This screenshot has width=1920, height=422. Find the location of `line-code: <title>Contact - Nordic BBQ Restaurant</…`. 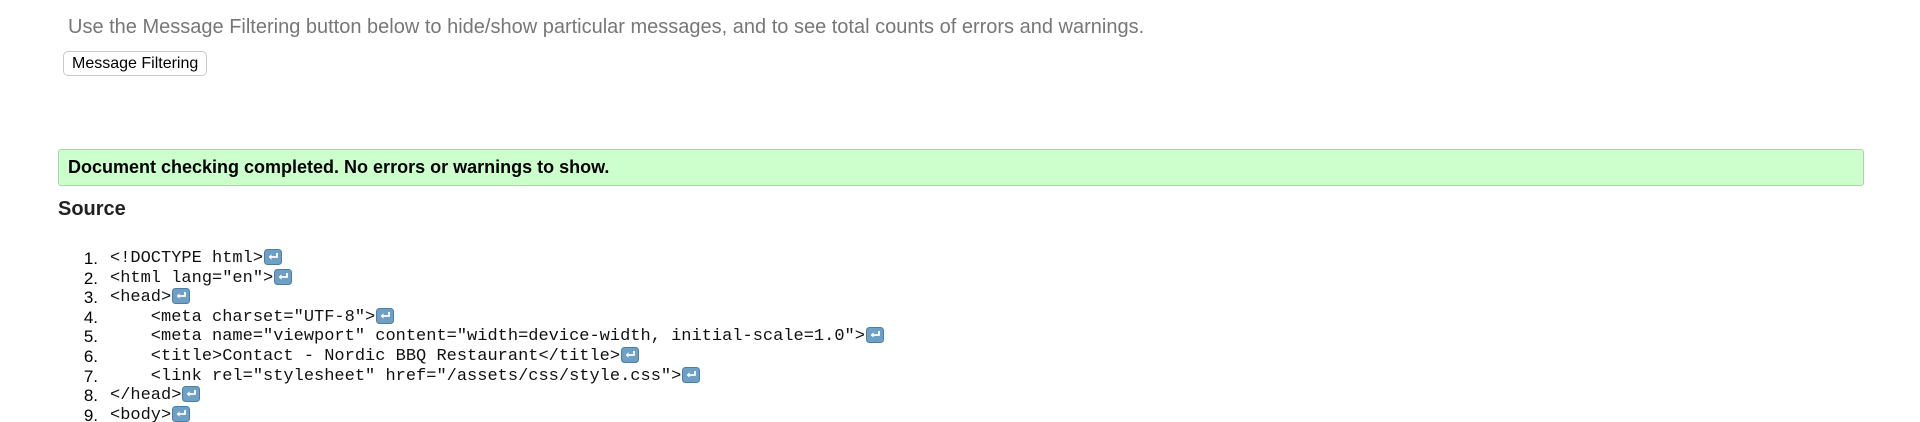

line-code: <title>Contact - Nordic BBQ Restaurant</… is located at coordinates (365, 356).